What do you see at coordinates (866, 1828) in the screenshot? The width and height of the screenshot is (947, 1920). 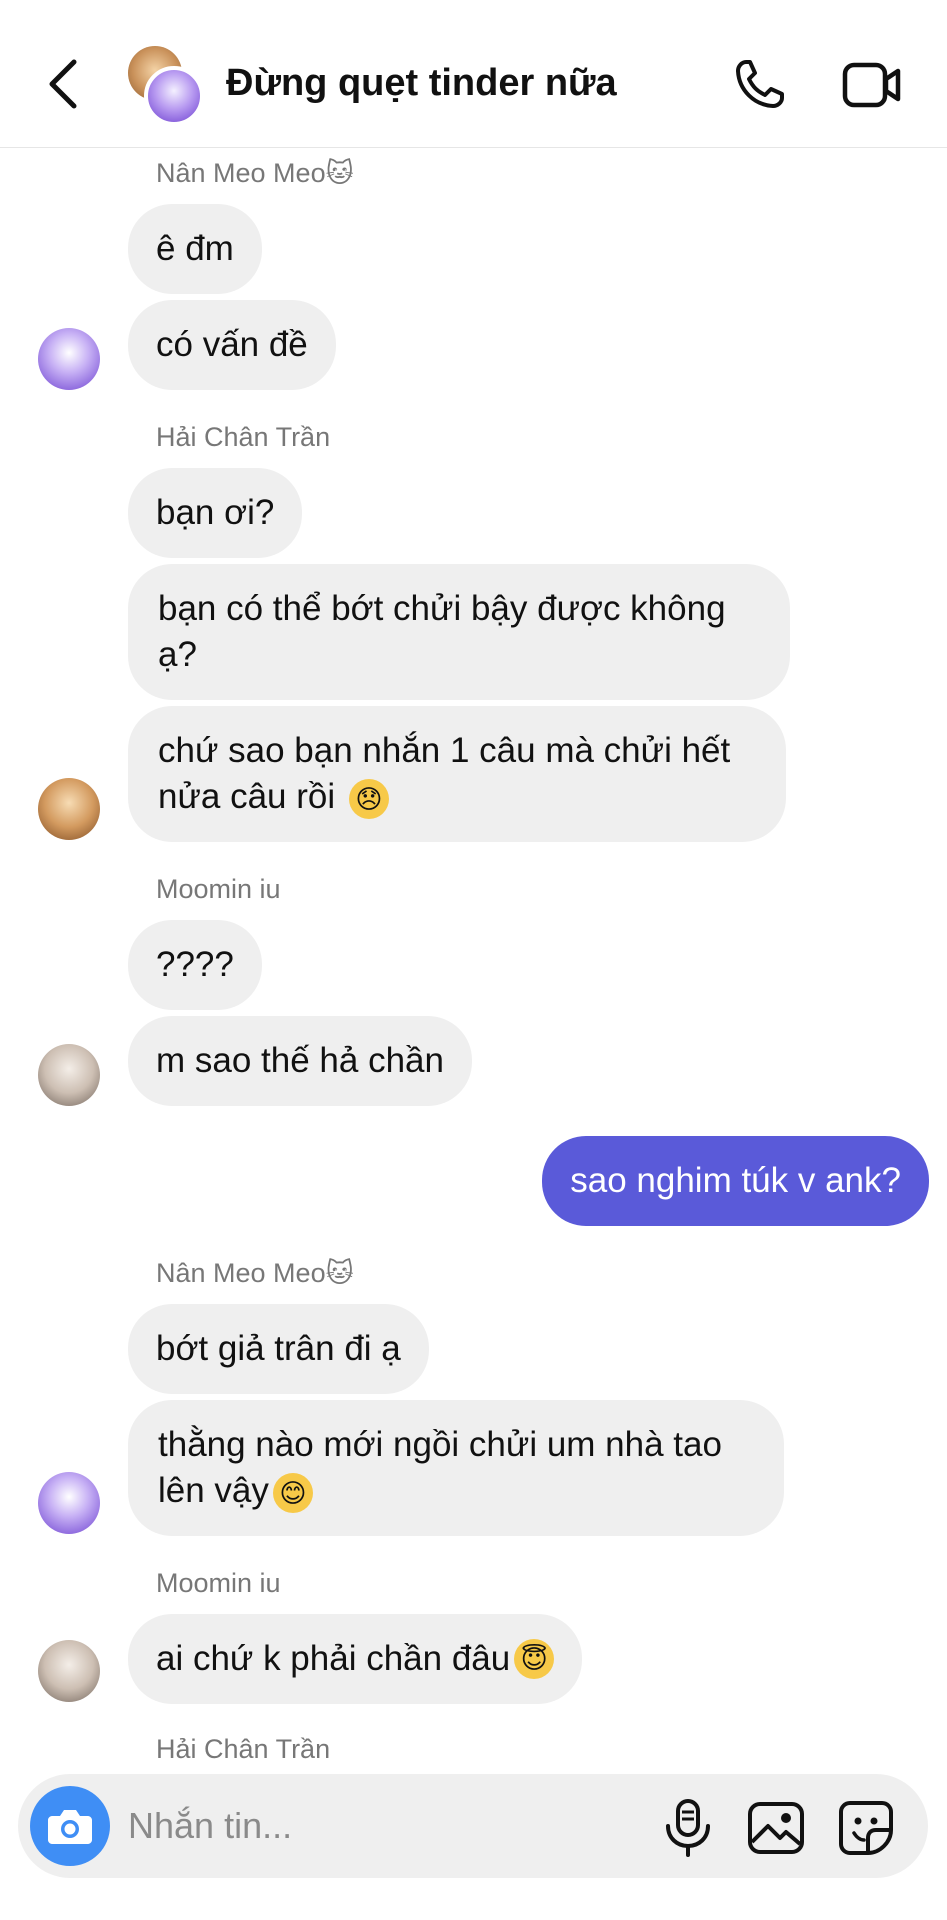 I see `sticker-icon` at bounding box center [866, 1828].